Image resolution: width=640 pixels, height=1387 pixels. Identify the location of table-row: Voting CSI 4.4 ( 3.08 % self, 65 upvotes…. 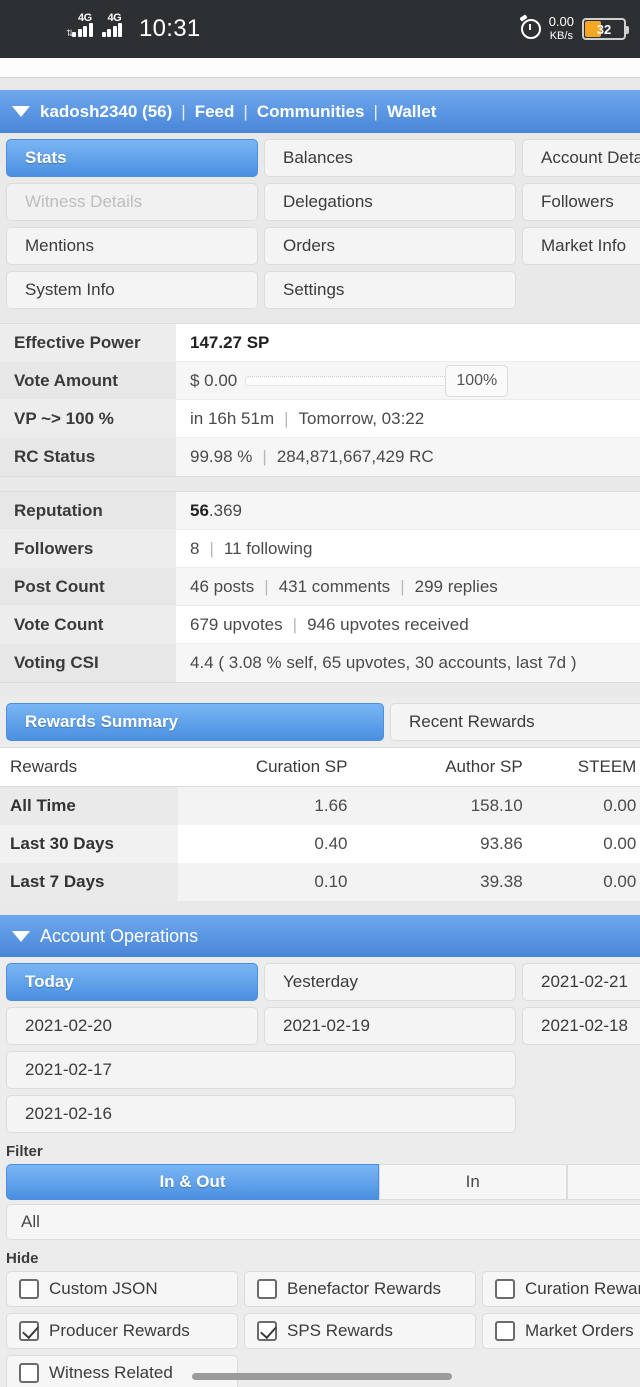
(320, 663).